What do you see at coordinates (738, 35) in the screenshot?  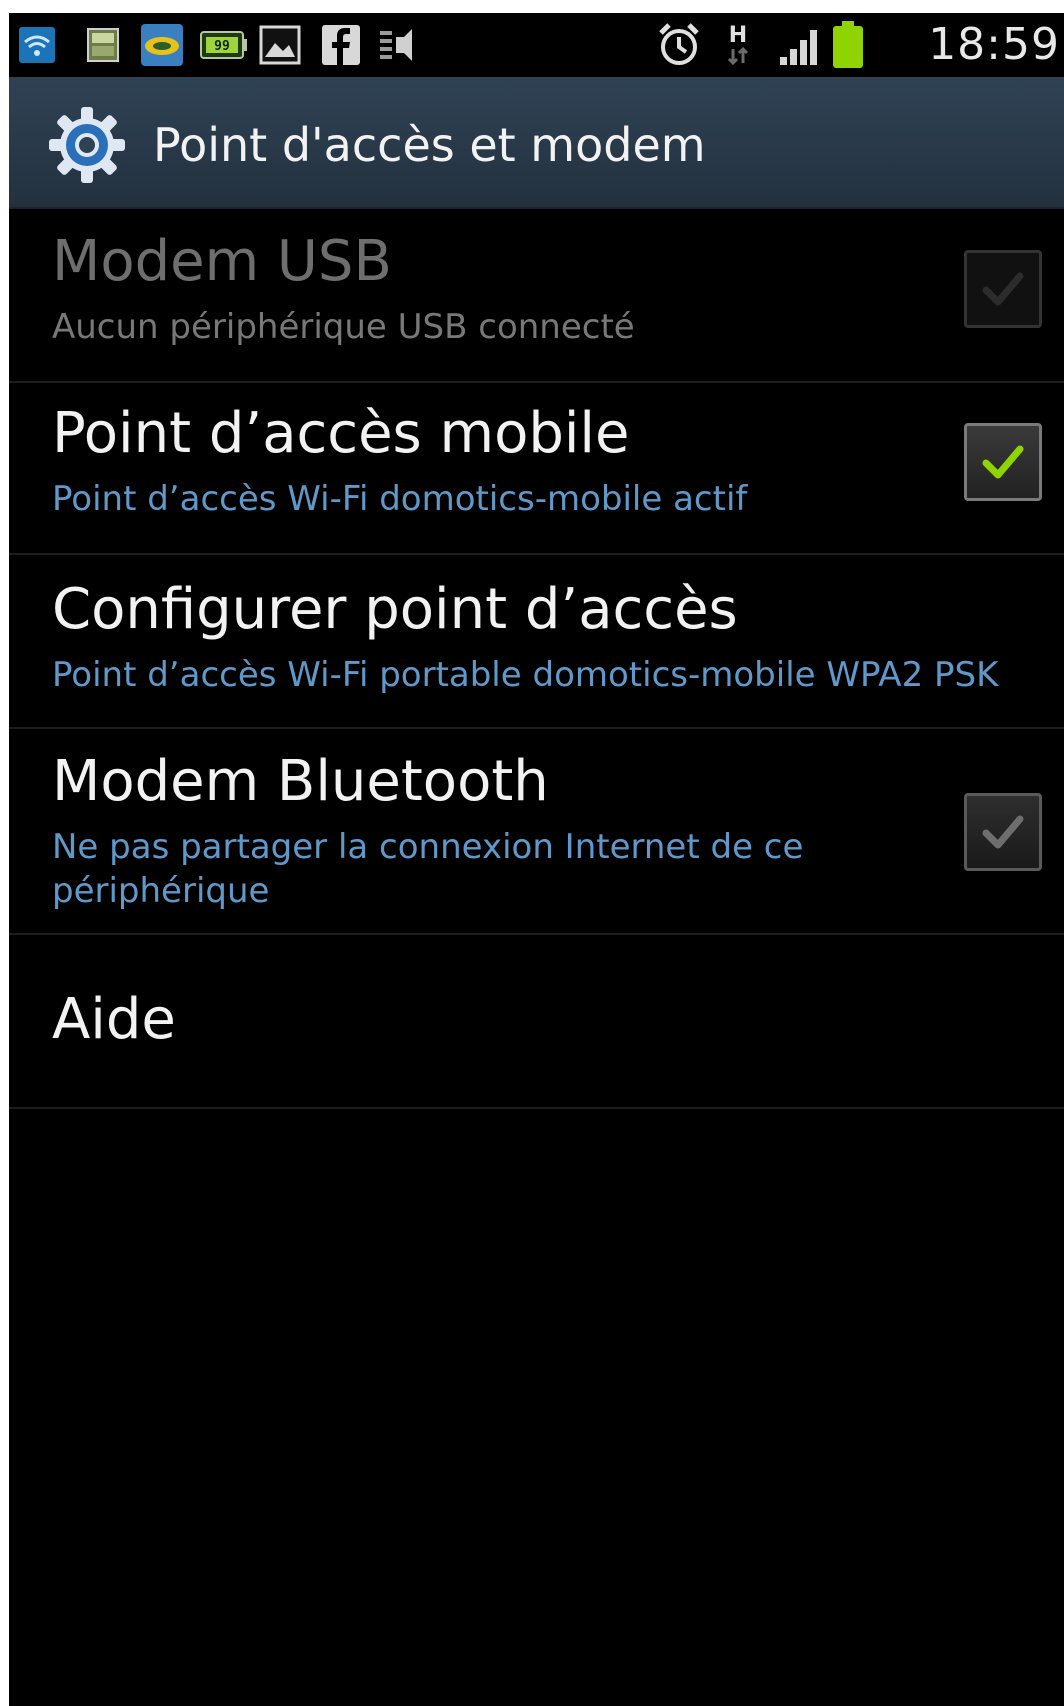 I see `network-type-label: H` at bounding box center [738, 35].